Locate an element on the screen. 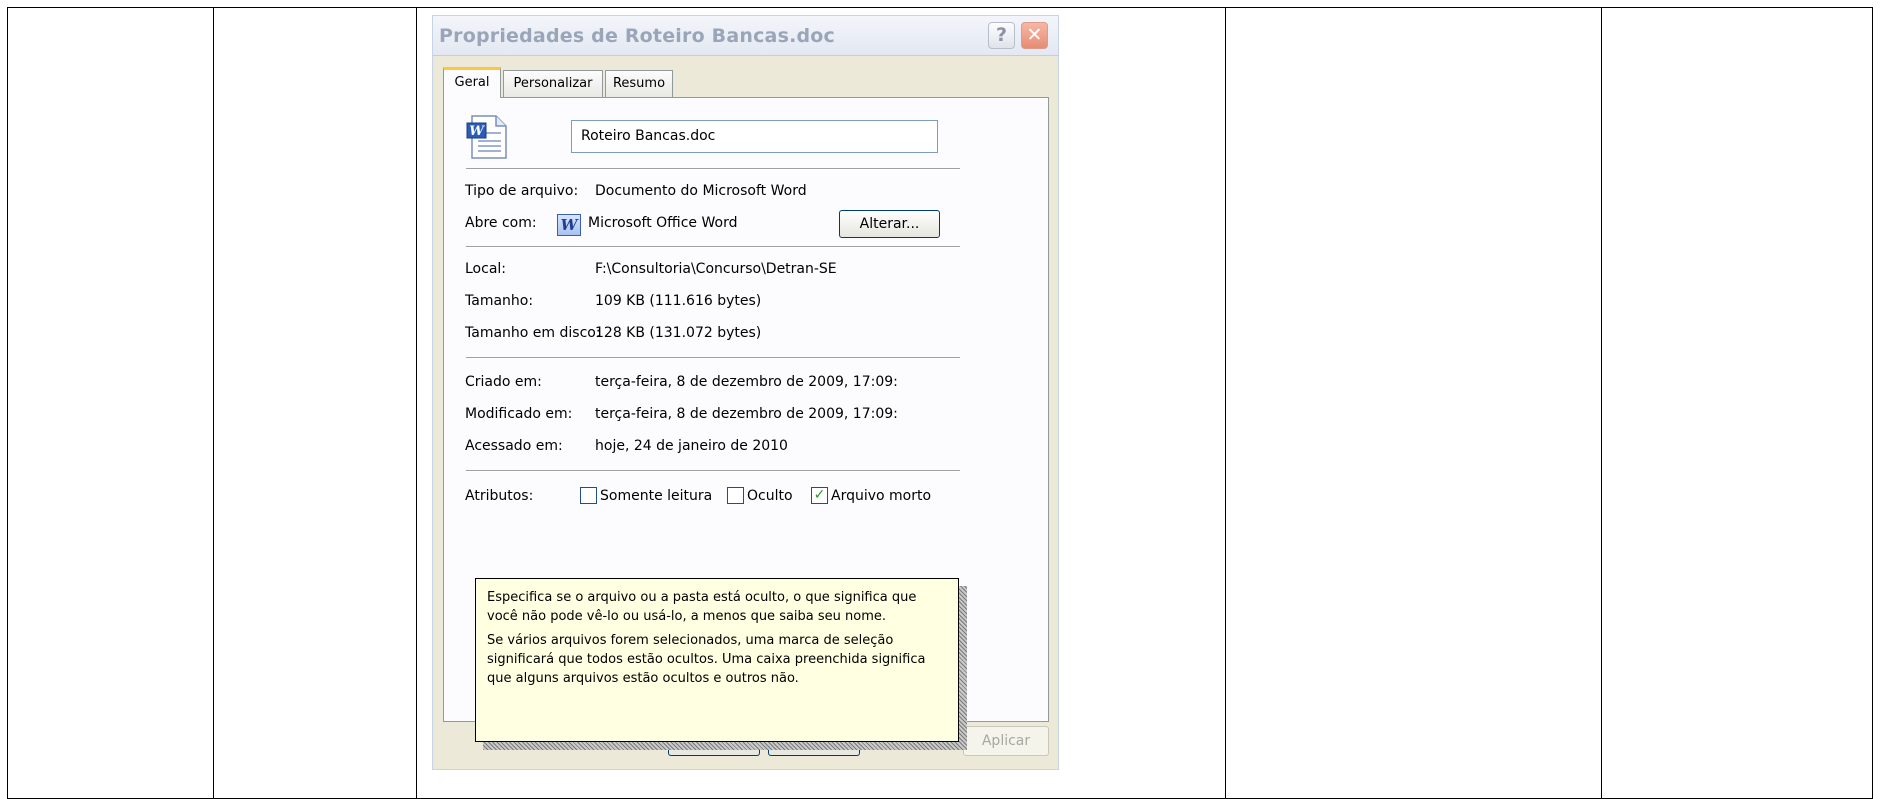 This screenshot has height=799, width=1880. opens-with-label: Abre com: is located at coordinates (501, 223).